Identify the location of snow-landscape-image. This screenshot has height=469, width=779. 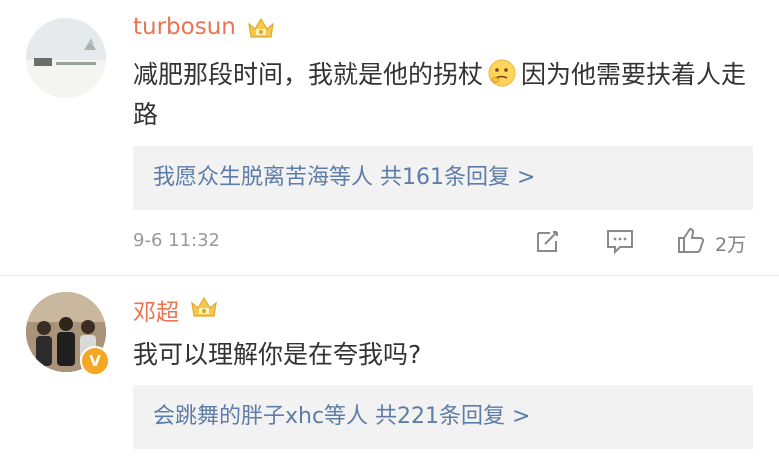
(66, 58).